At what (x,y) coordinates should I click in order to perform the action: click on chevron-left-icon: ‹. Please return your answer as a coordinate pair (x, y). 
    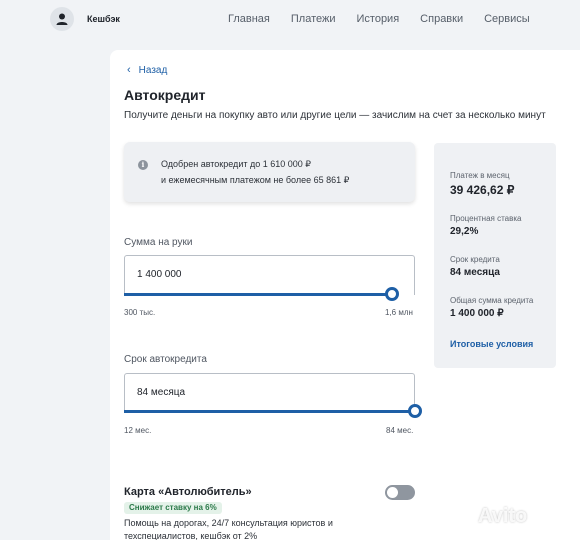
    Looking at the image, I should click on (129, 70).